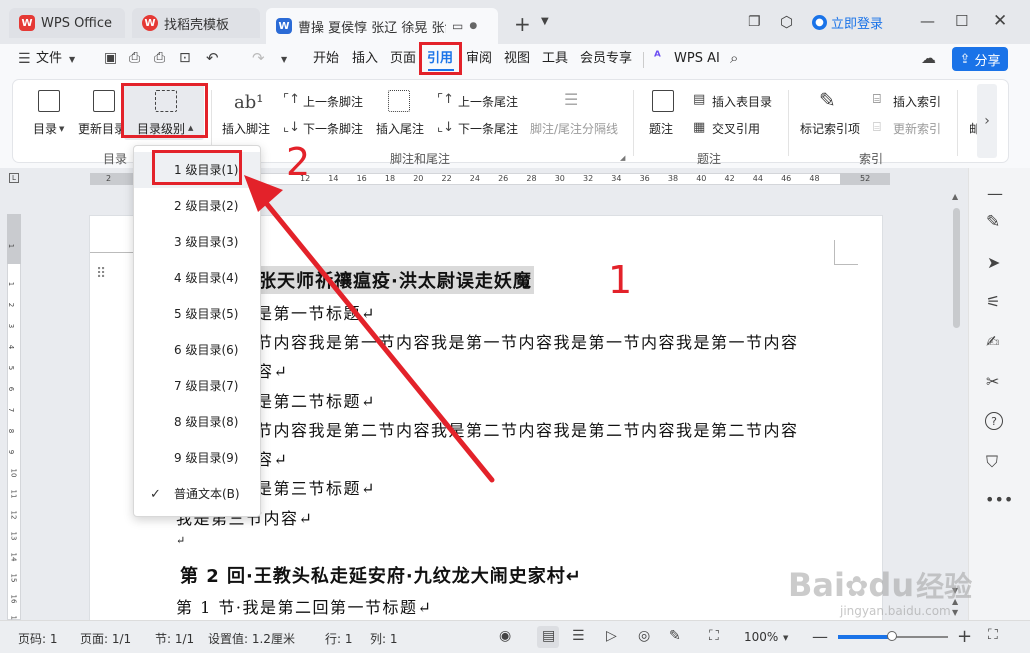 This screenshot has height=653, width=1030. Describe the element at coordinates (377, 339) in the screenshot. I see `arrow-shaft` at that location.